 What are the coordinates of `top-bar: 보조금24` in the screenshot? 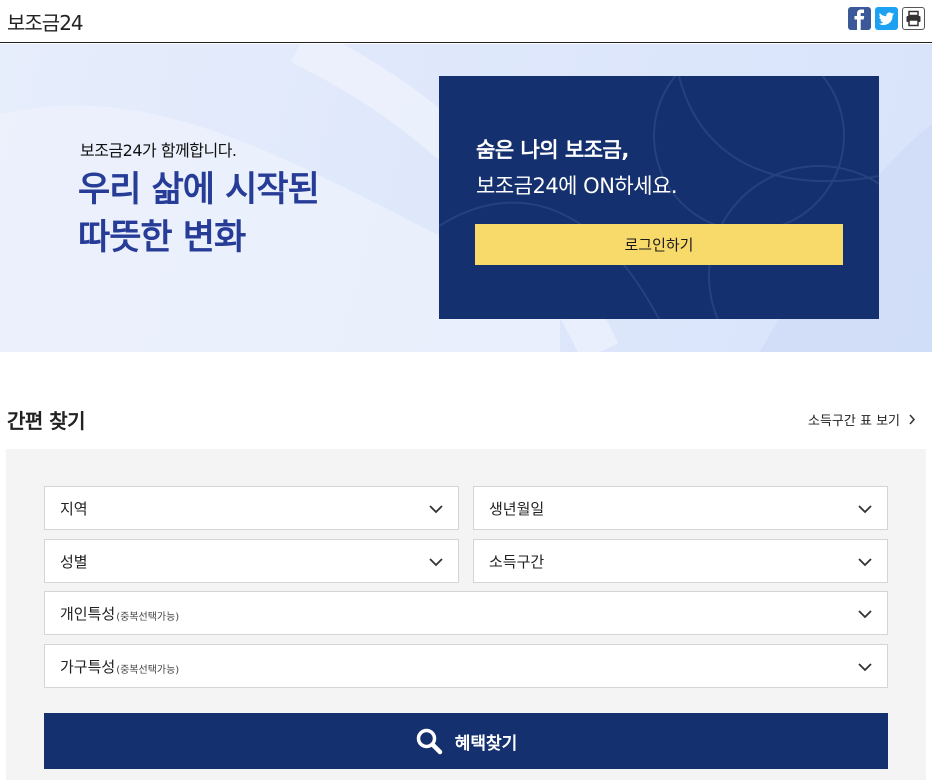 It's located at (466, 21).